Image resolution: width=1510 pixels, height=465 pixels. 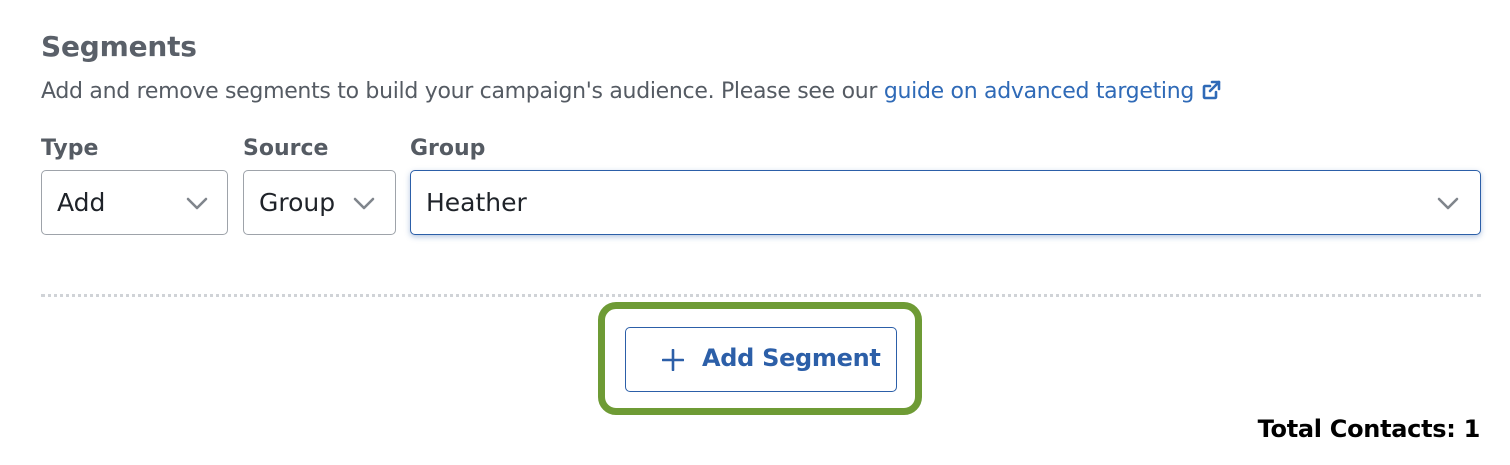 I want to click on guide-link: guide on advanced targeting, so click(x=1053, y=91).